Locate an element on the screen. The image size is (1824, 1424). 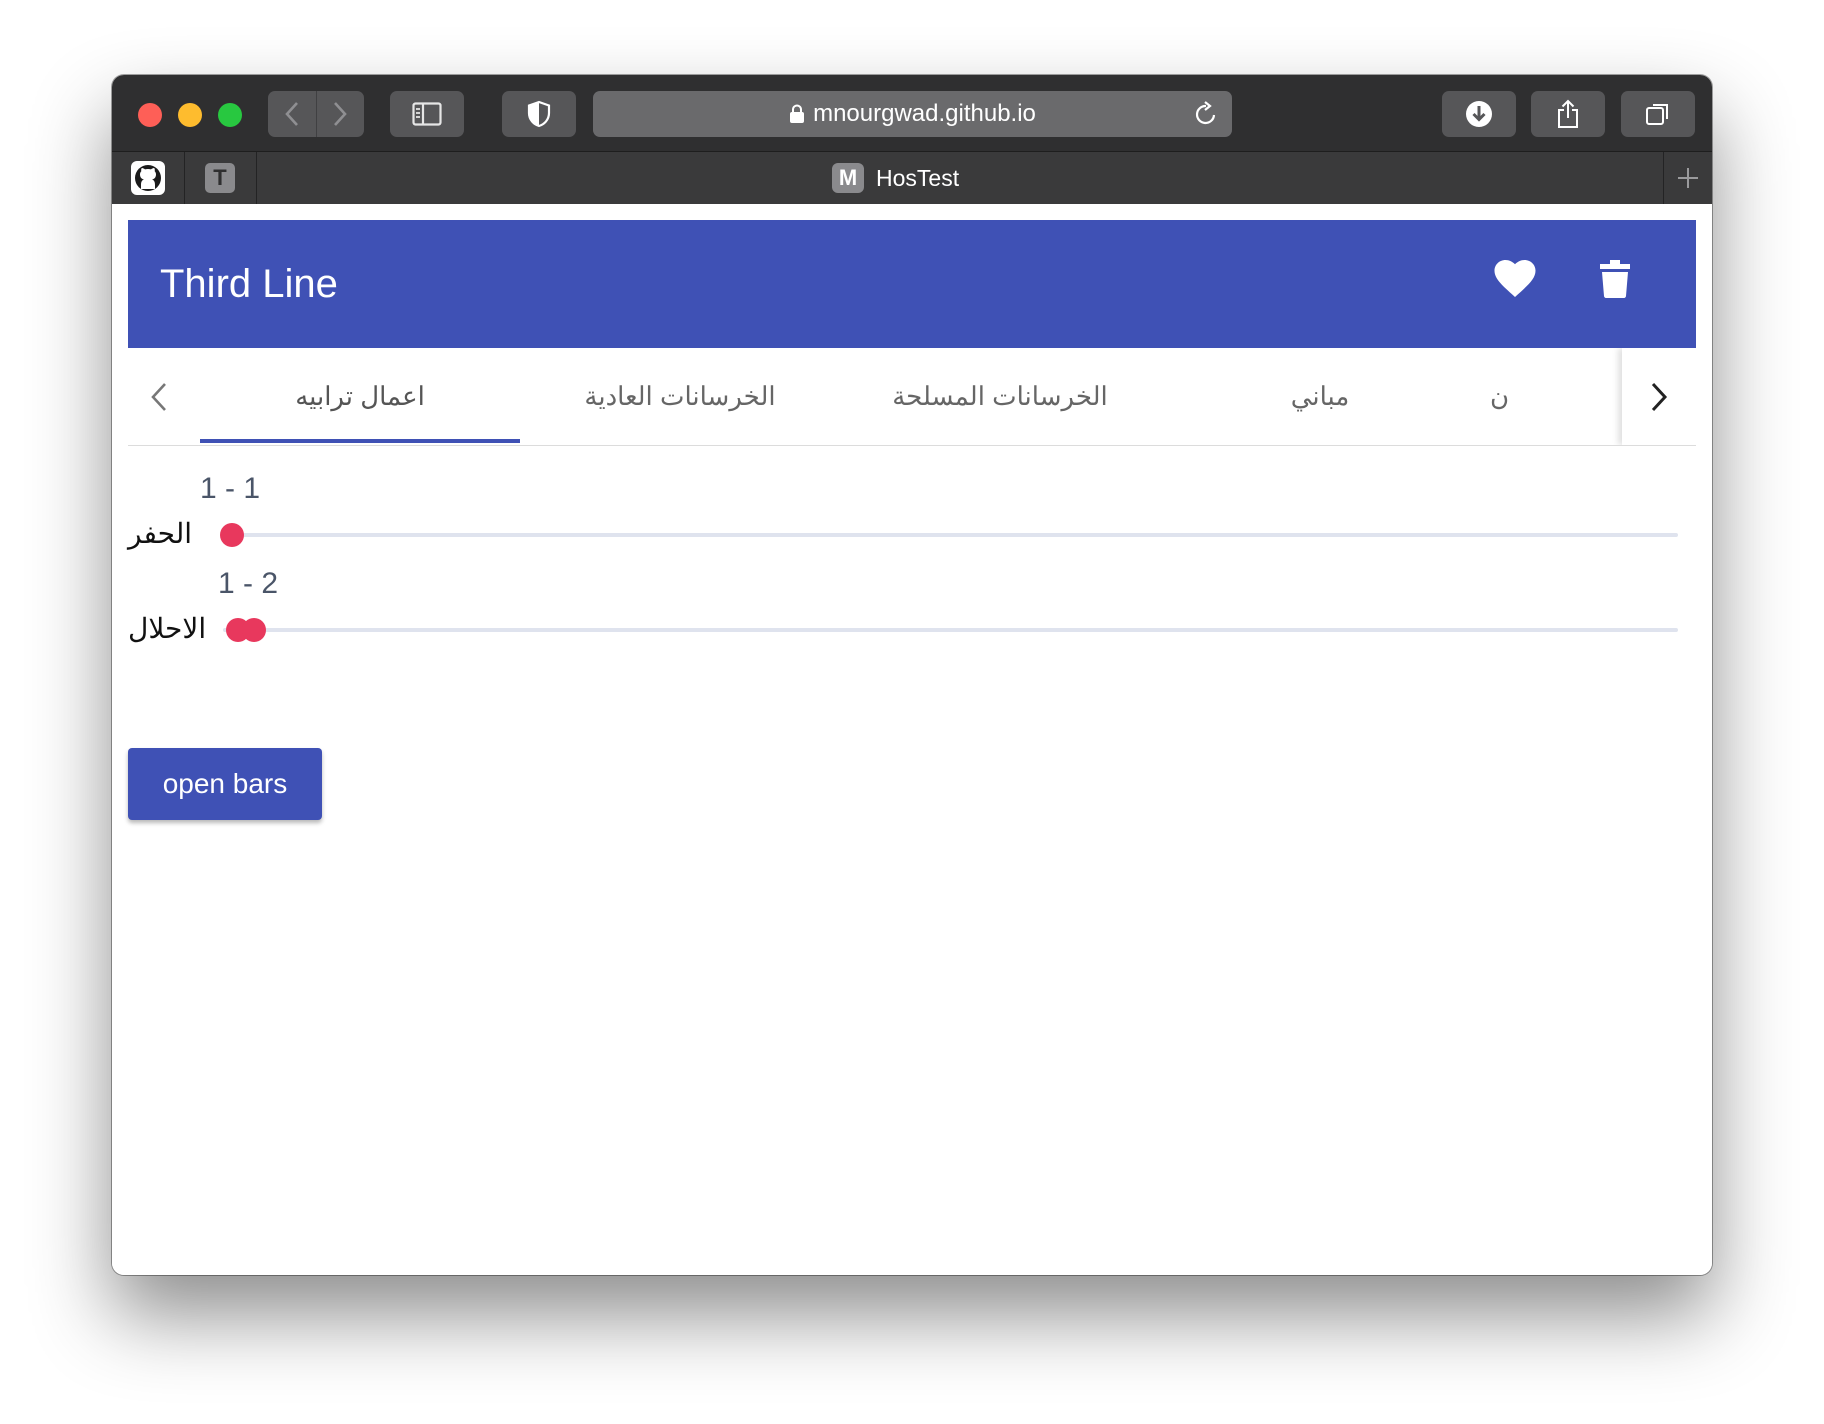
download-icon is located at coordinates (1479, 114).